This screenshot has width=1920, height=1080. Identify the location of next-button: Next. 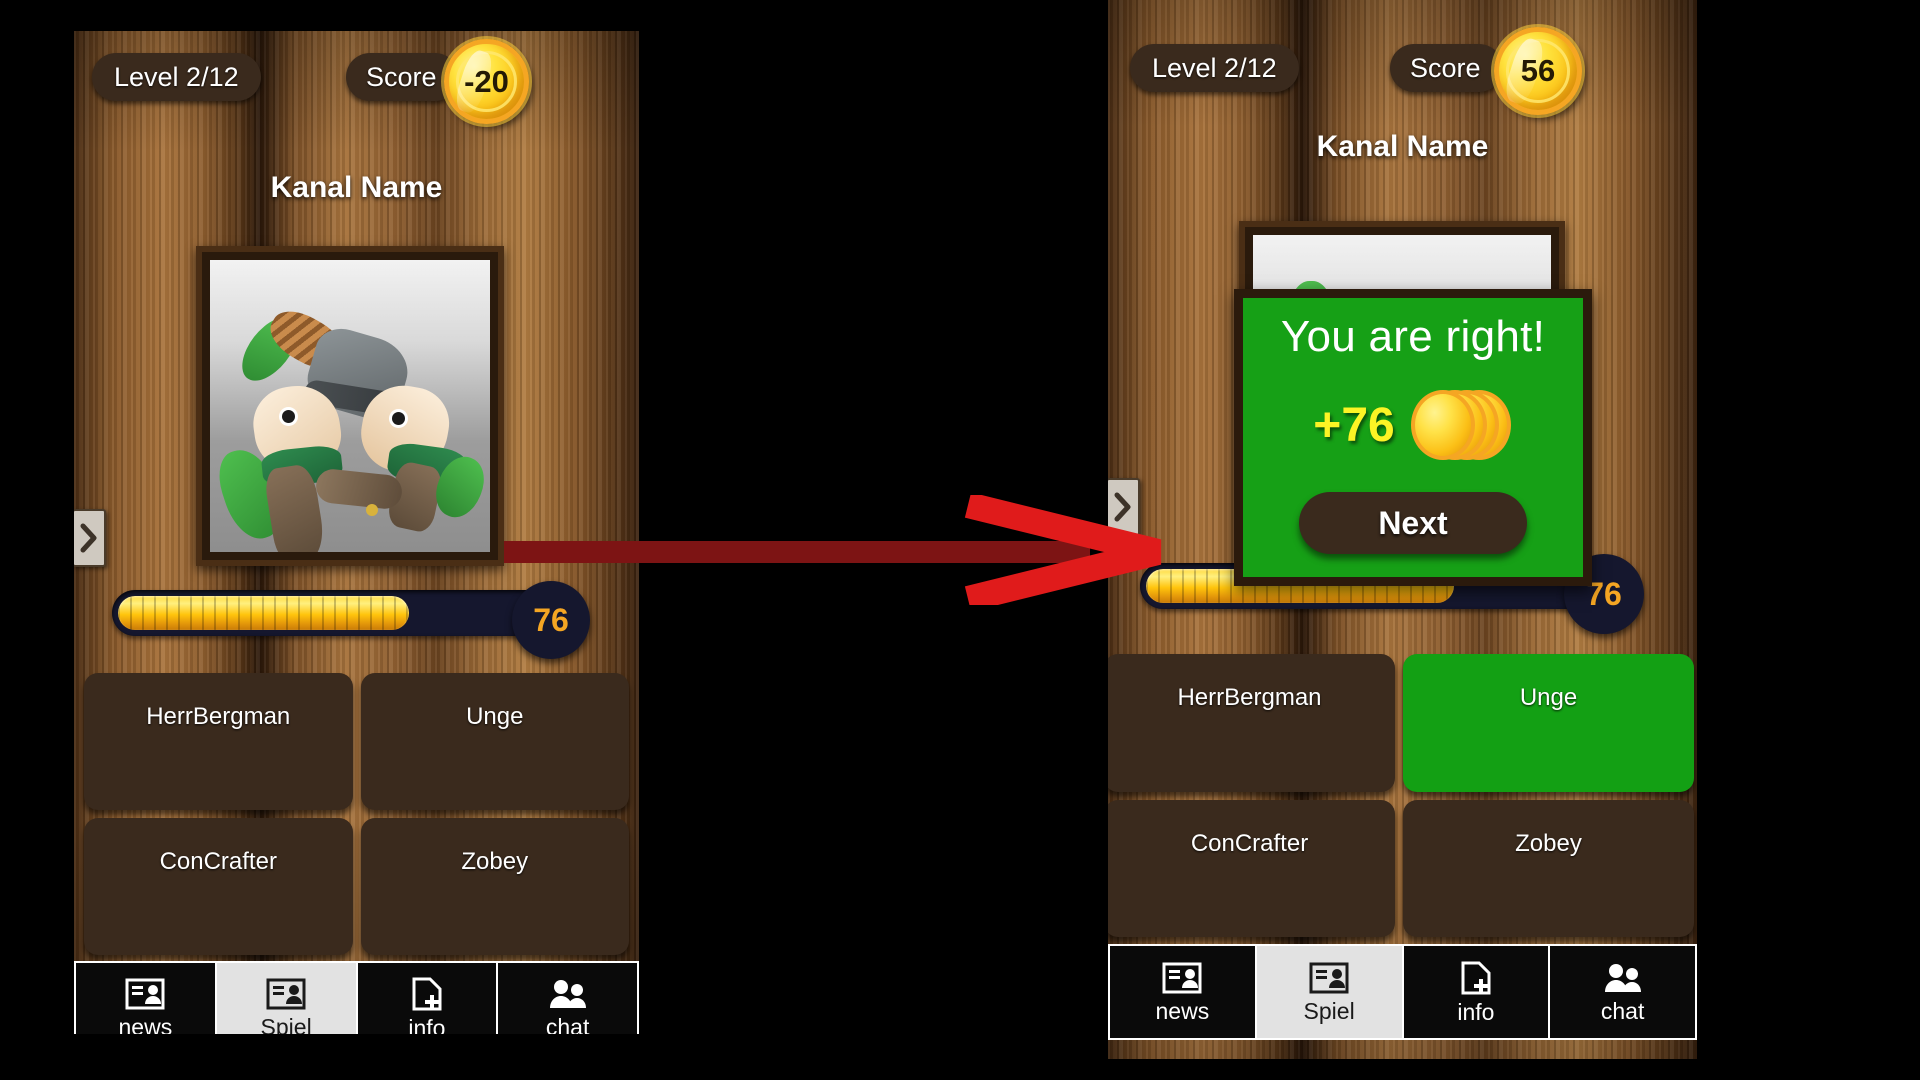
(1413, 523).